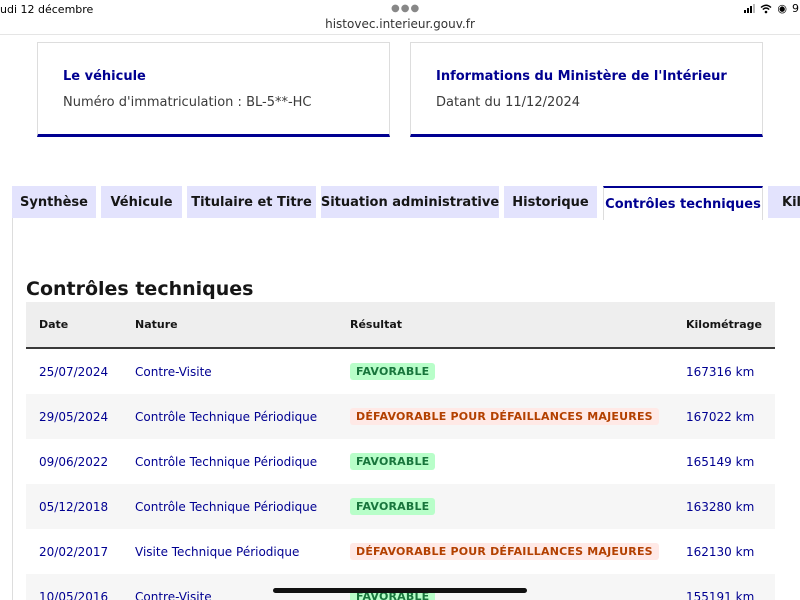 Image resolution: width=800 pixels, height=600 pixels. I want to click on tab-situation-administrative: Situation administrative, so click(410, 202).